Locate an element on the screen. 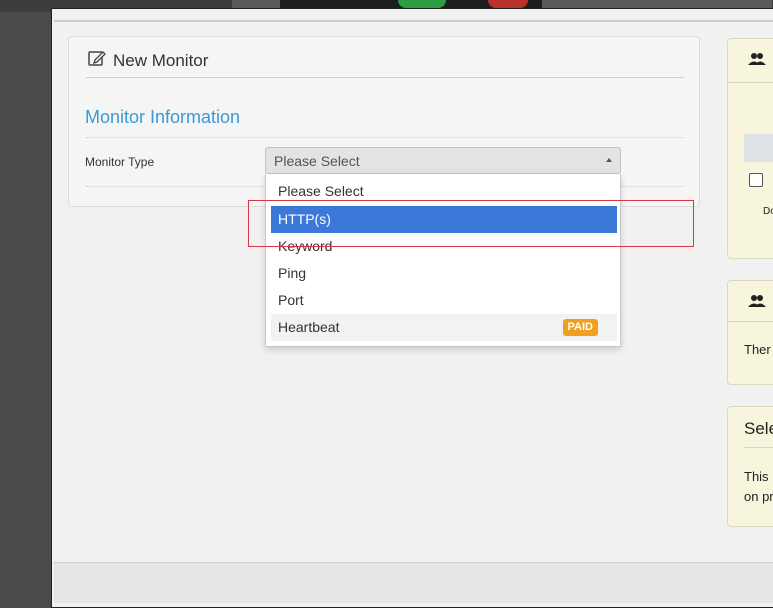 Image resolution: width=773 pixels, height=608 pixels. right-panel-contacts: Do is located at coordinates (750, 148).